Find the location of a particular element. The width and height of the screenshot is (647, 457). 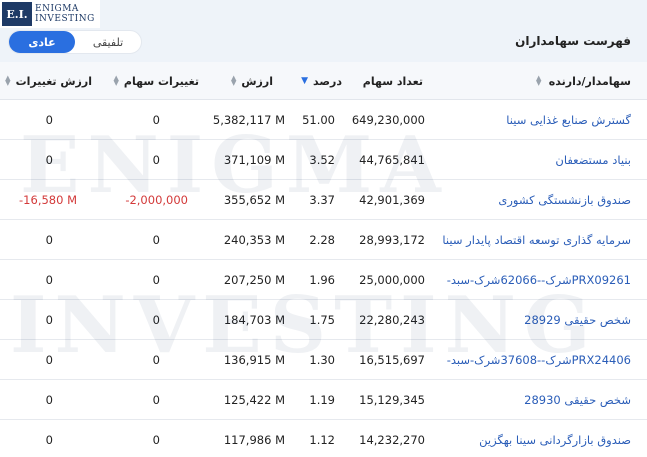

col-holder-label: سهامدار/دارنده is located at coordinates (589, 81).